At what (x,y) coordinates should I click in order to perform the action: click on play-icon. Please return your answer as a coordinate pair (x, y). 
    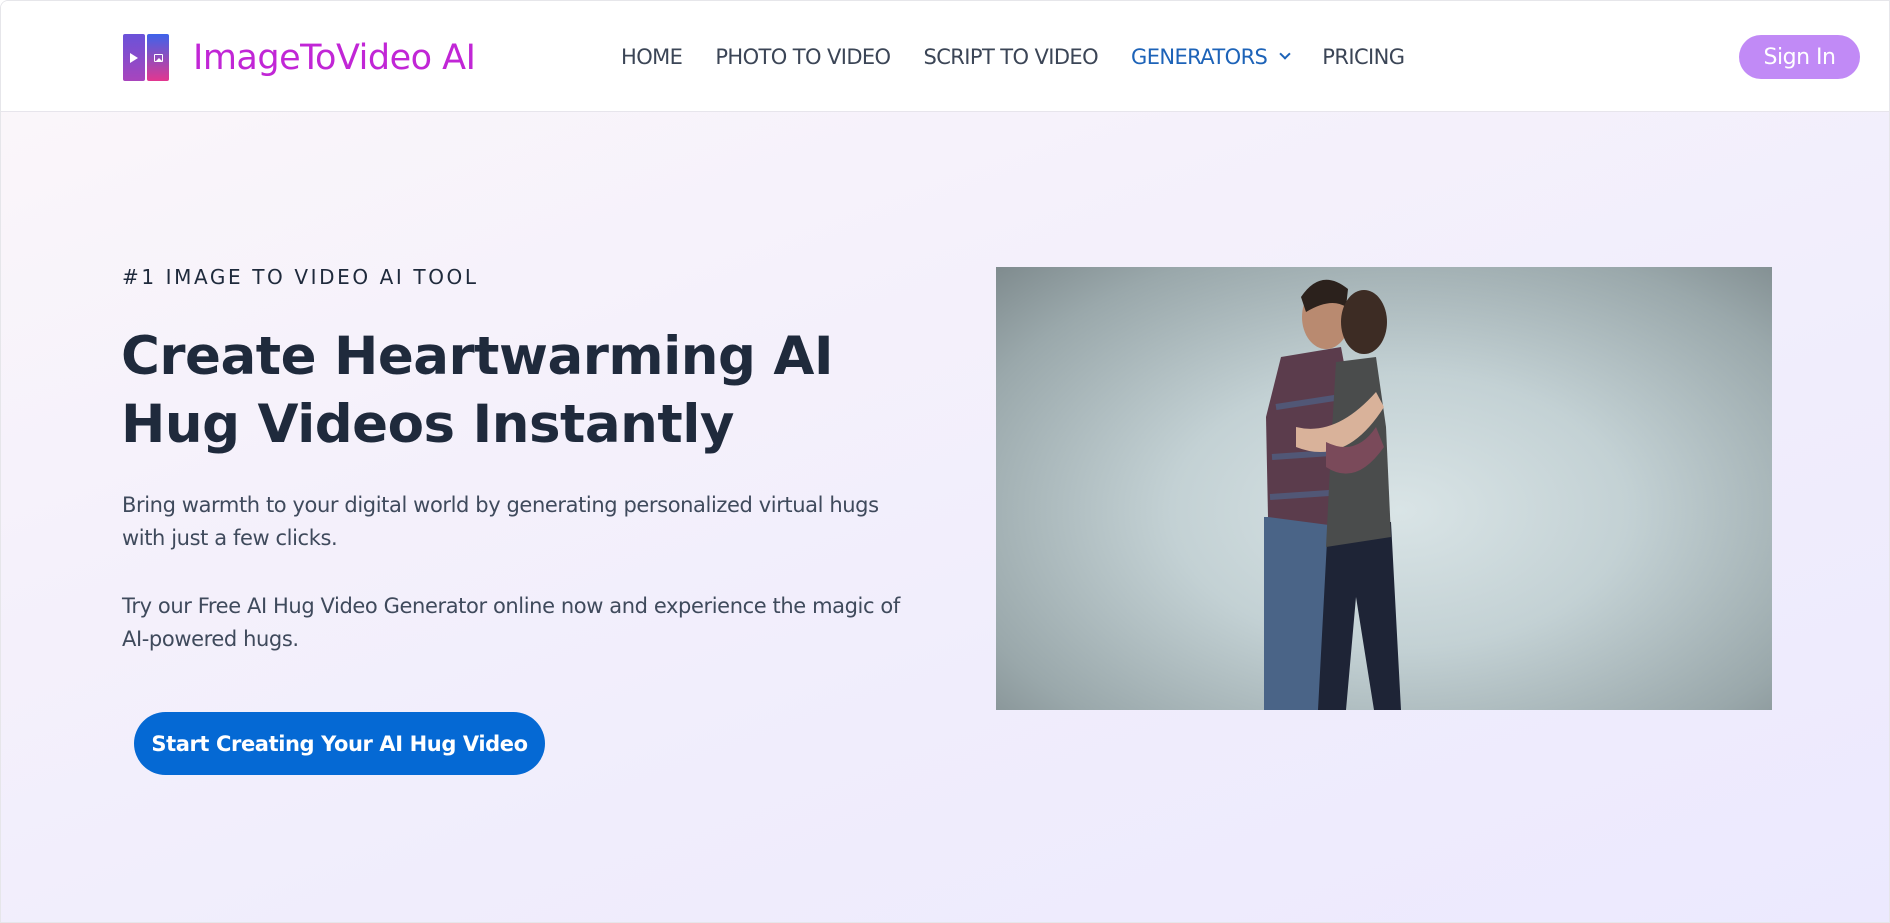
    Looking at the image, I should click on (134, 57).